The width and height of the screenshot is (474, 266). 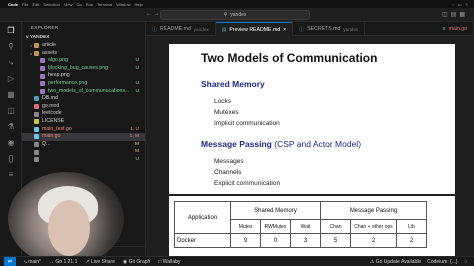 What do you see at coordinates (100, 262) in the screenshot?
I see `status-live-share: ↗ Live Share` at bounding box center [100, 262].